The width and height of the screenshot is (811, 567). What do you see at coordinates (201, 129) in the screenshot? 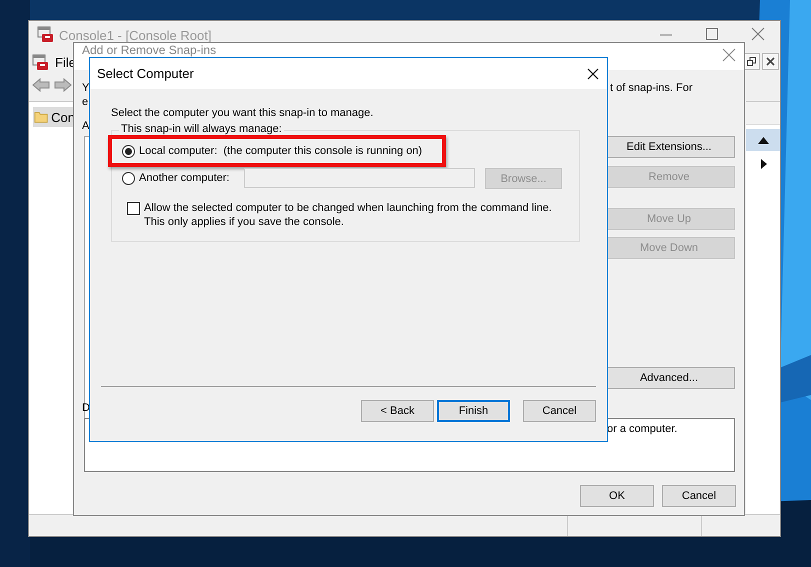
I see `group-label: This snap-in will always manage:` at bounding box center [201, 129].